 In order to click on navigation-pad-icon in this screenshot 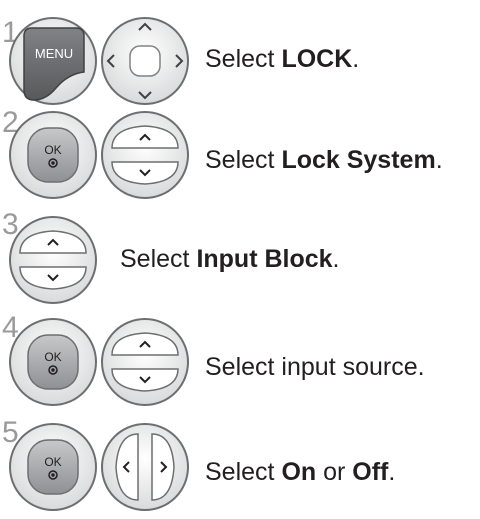, I will do `click(145, 61)`.